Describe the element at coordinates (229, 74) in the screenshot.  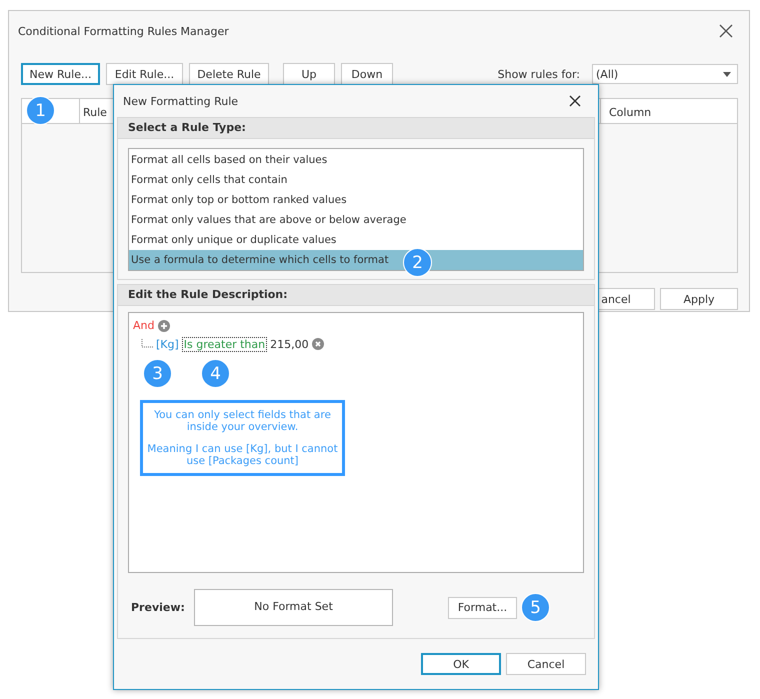
I see `toolbar-button: Delete Rule` at that location.